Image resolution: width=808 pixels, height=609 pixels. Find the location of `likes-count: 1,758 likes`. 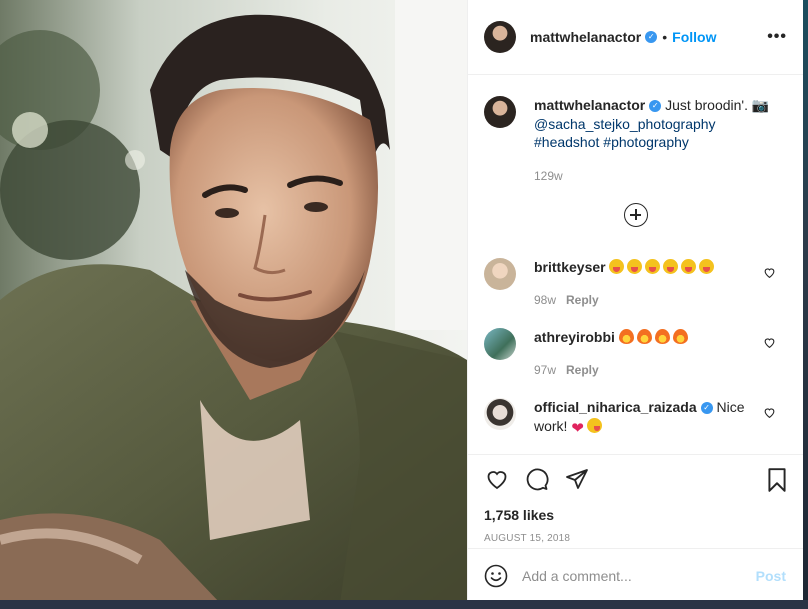

likes-count: 1,758 likes is located at coordinates (636, 515).